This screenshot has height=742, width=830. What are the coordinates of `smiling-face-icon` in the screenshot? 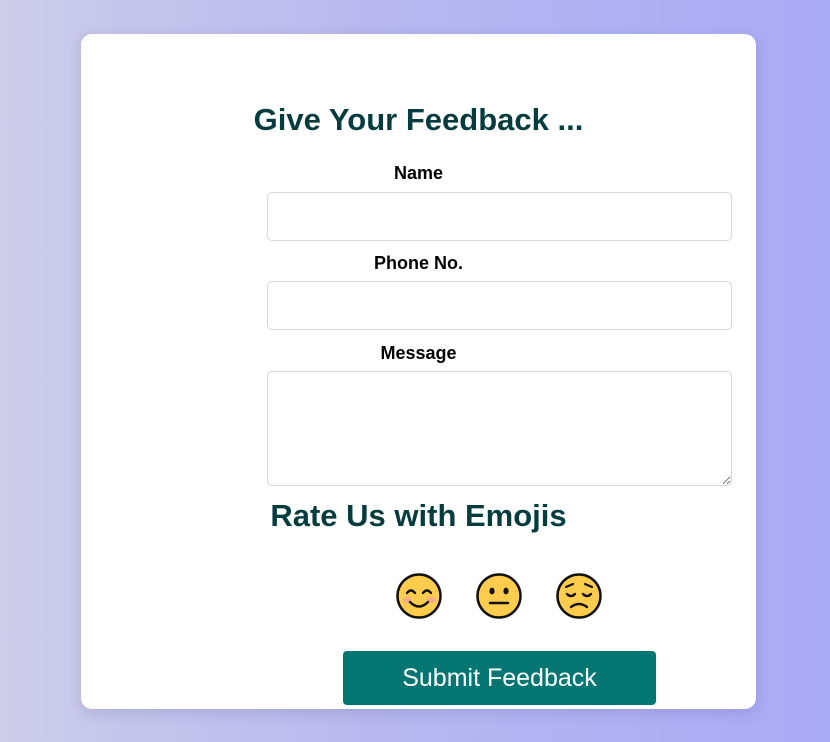 It's located at (419, 596).